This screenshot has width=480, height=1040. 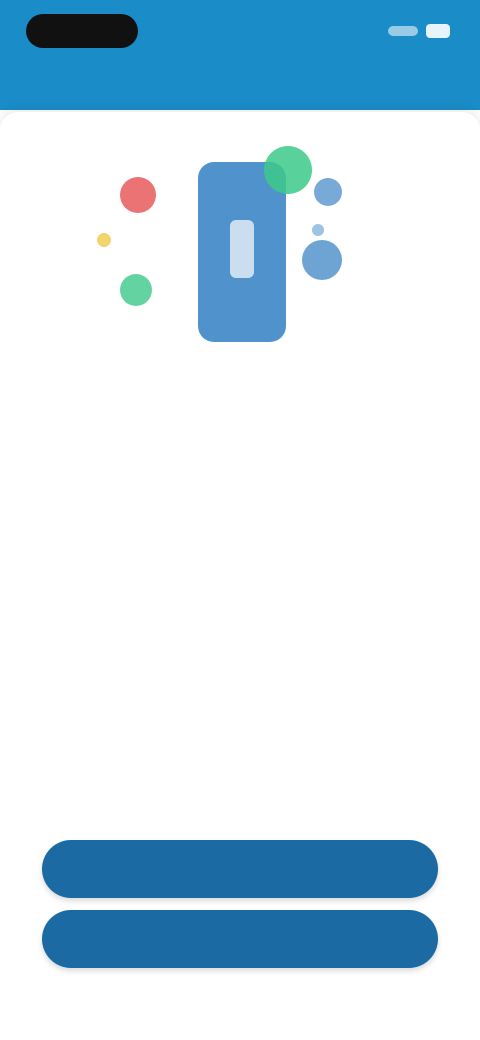 What do you see at coordinates (322, 260) in the screenshot?
I see `blue-circle-icon` at bounding box center [322, 260].